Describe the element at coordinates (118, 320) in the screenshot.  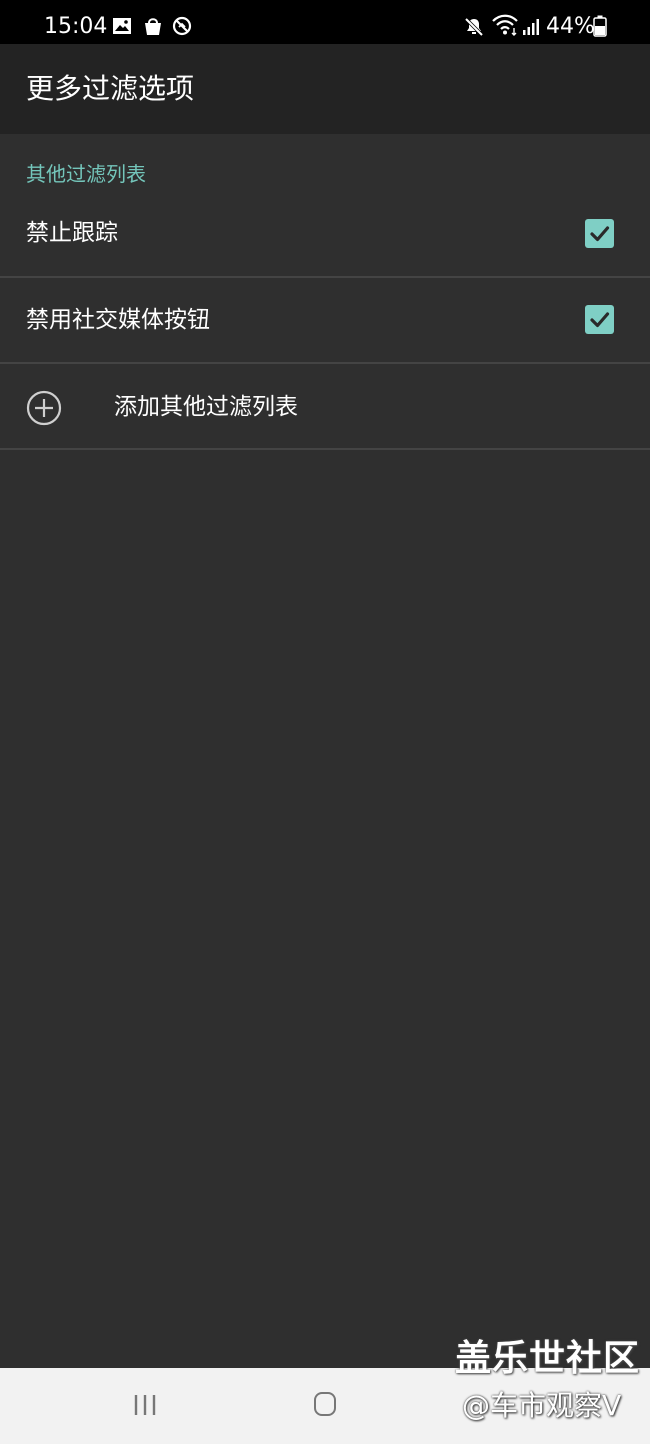
I see `filter-list-item-label: 禁用社交媒体按钮` at that location.